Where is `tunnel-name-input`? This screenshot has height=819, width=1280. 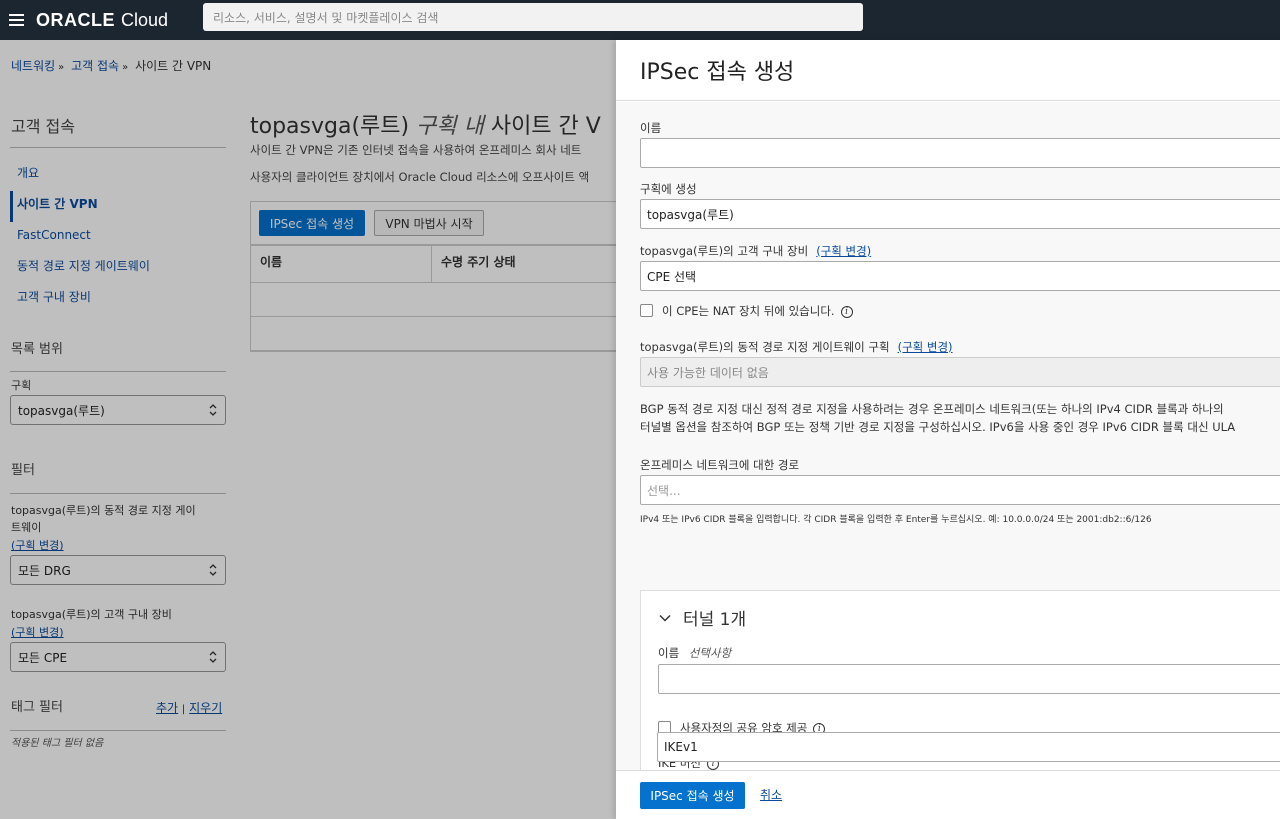 tunnel-name-input is located at coordinates (969, 679).